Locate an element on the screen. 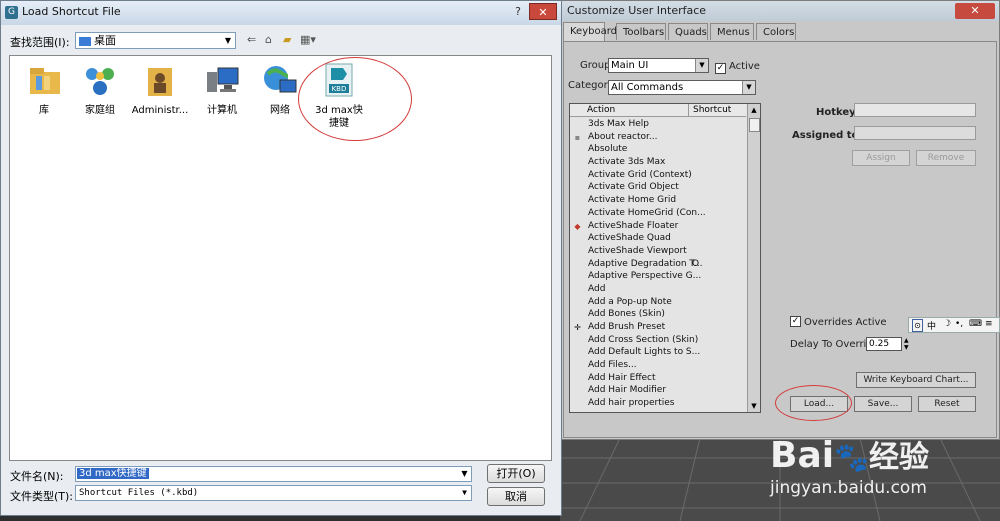 This screenshot has width=1000, height=521. action-row: Activate Grid Object is located at coordinates (658, 187).